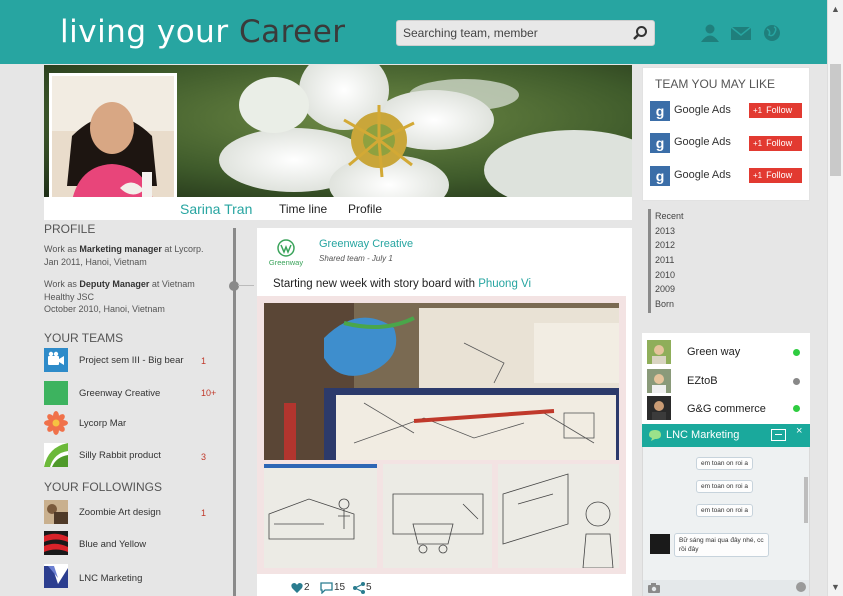 This screenshot has height=596, width=843. Describe the element at coordinates (366, 244) in the screenshot. I see `post-author: Greenway Creative` at that location.